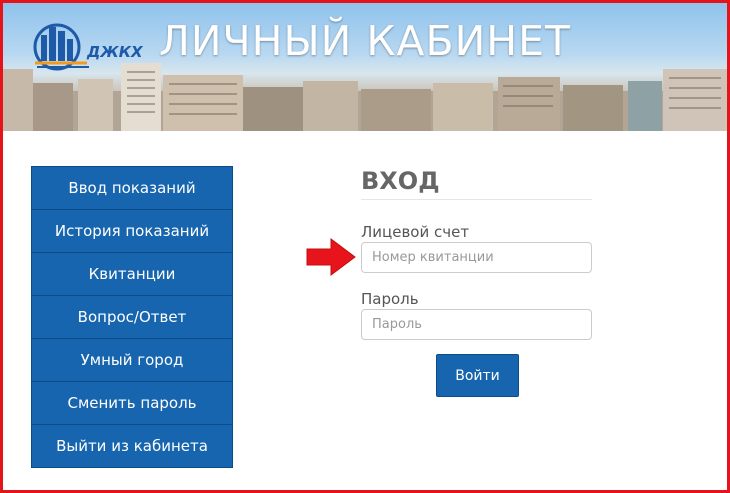 Image resolution: width=730 pixels, height=493 pixels. I want to click on login-button: Войти, so click(477, 375).